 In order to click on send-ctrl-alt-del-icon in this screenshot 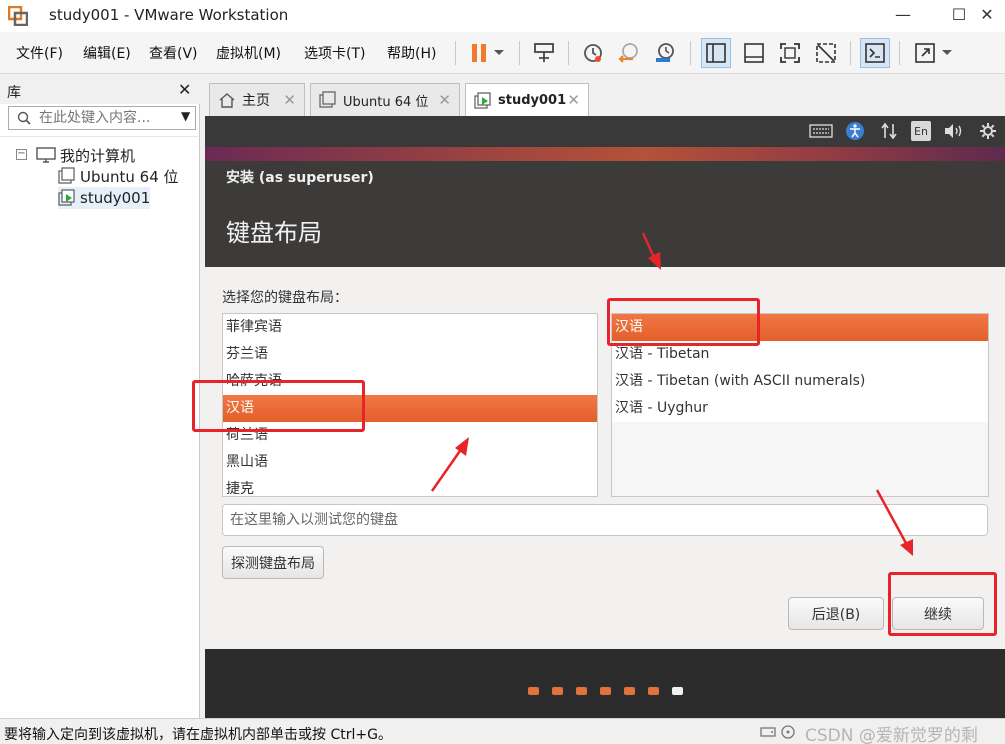, I will do `click(544, 53)`.